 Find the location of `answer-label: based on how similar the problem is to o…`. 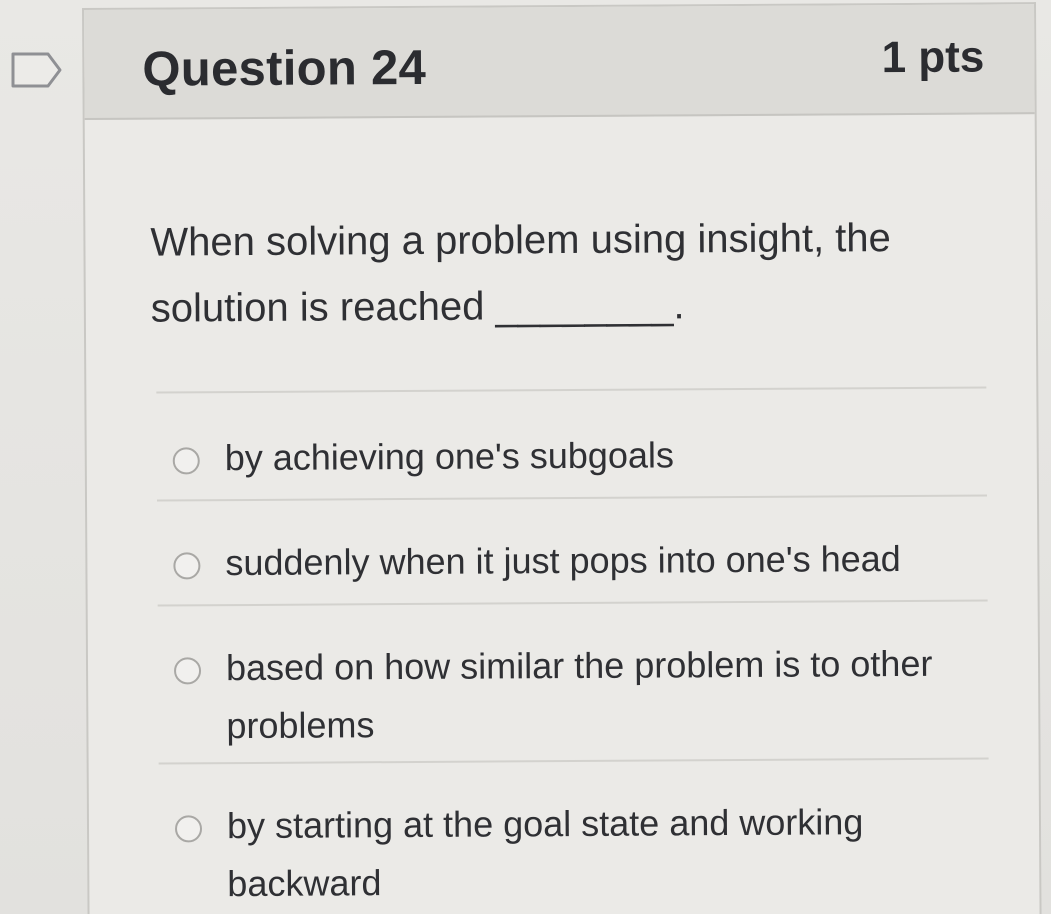

answer-label: based on how similar the problem is to o… is located at coordinates (579, 694).